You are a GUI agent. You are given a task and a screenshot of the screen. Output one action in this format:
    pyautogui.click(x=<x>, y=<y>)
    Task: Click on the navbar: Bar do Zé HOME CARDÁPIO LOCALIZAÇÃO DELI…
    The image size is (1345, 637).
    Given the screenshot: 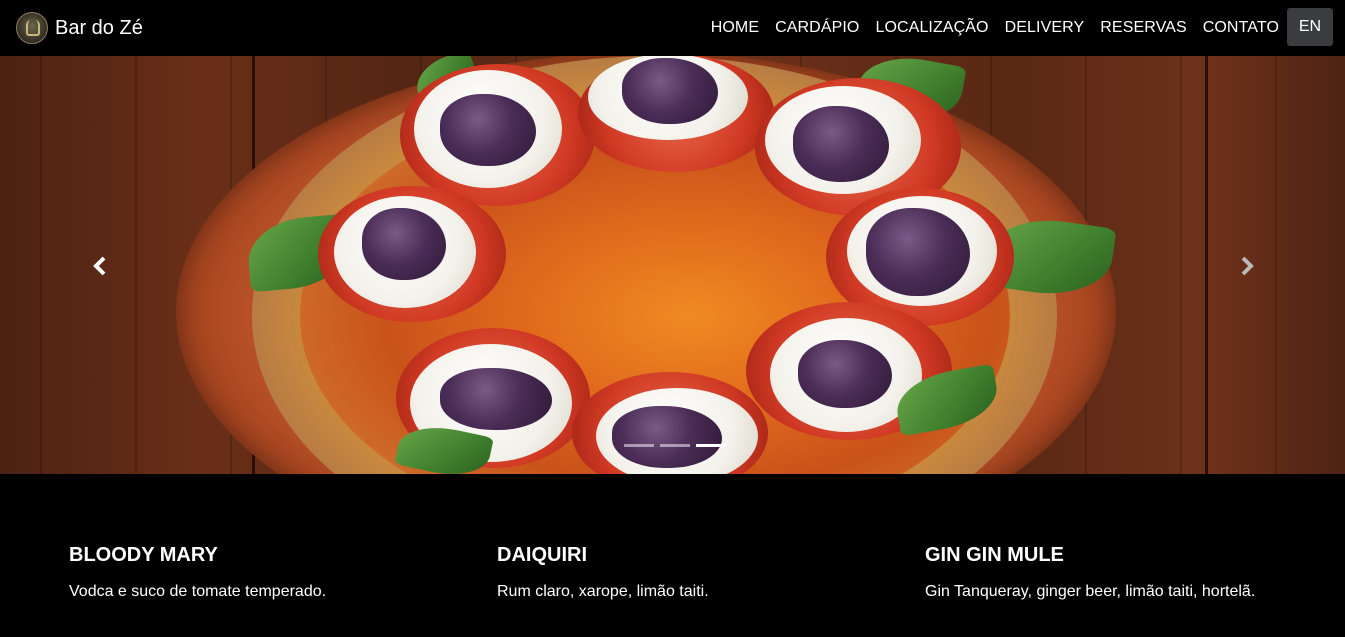 What is the action you would take?
    pyautogui.click(x=672, y=28)
    